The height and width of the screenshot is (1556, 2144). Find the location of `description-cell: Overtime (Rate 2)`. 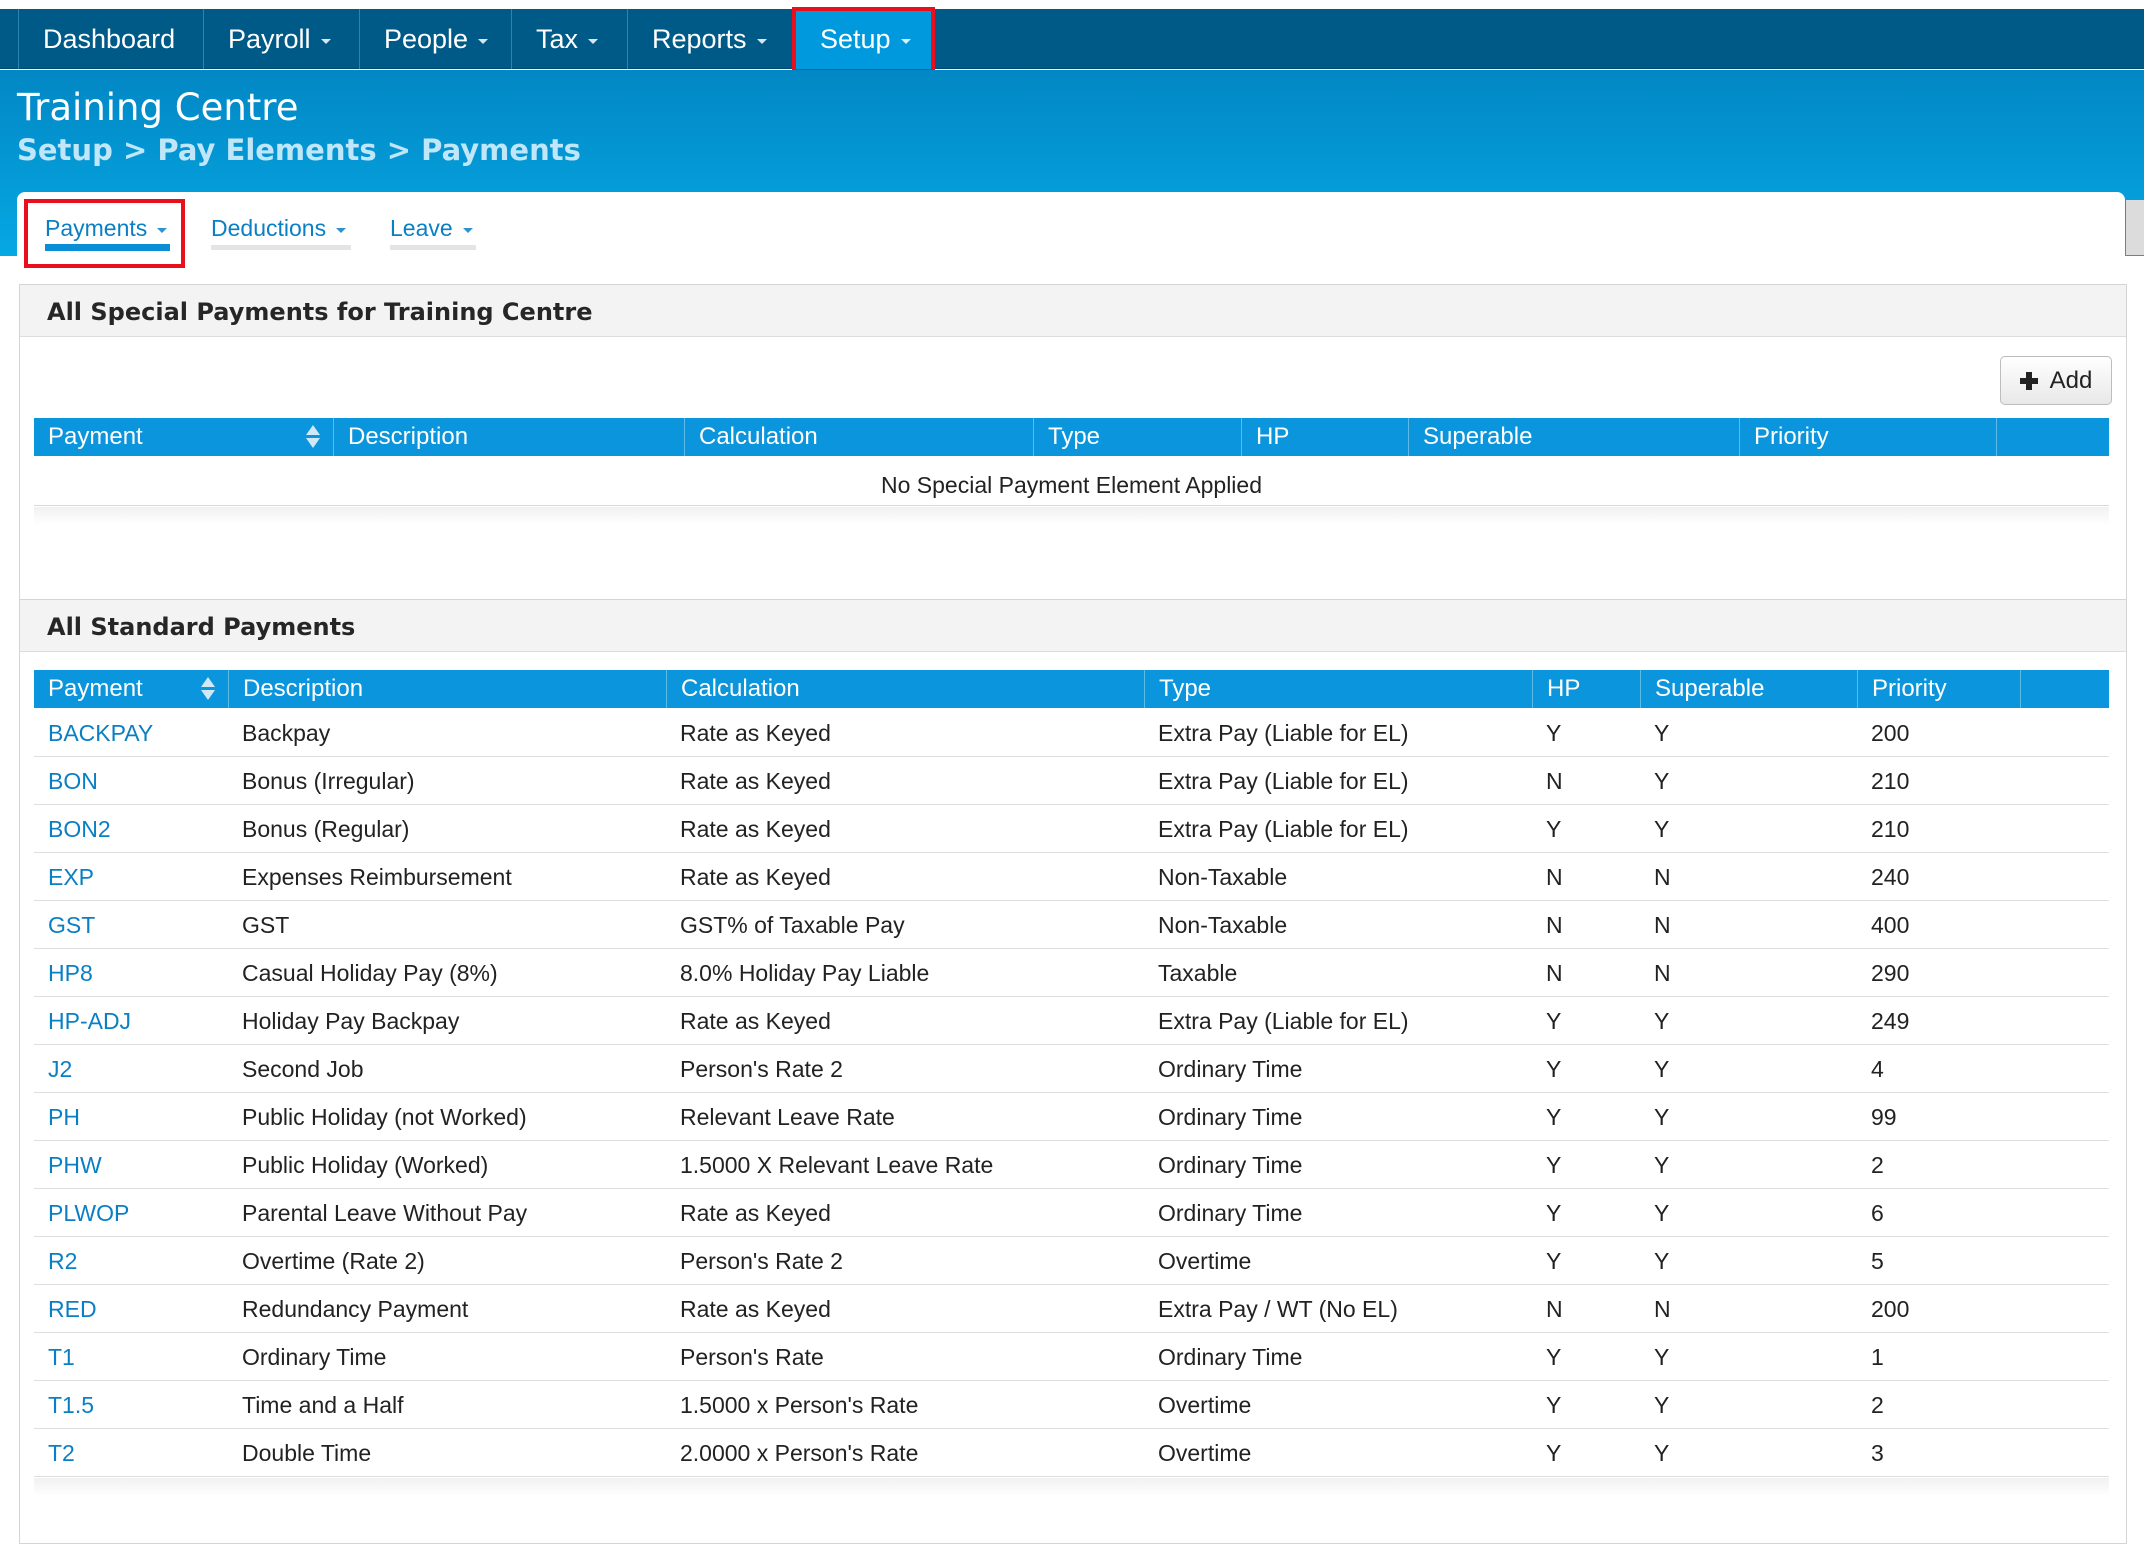

description-cell: Overtime (Rate 2) is located at coordinates (333, 1260).